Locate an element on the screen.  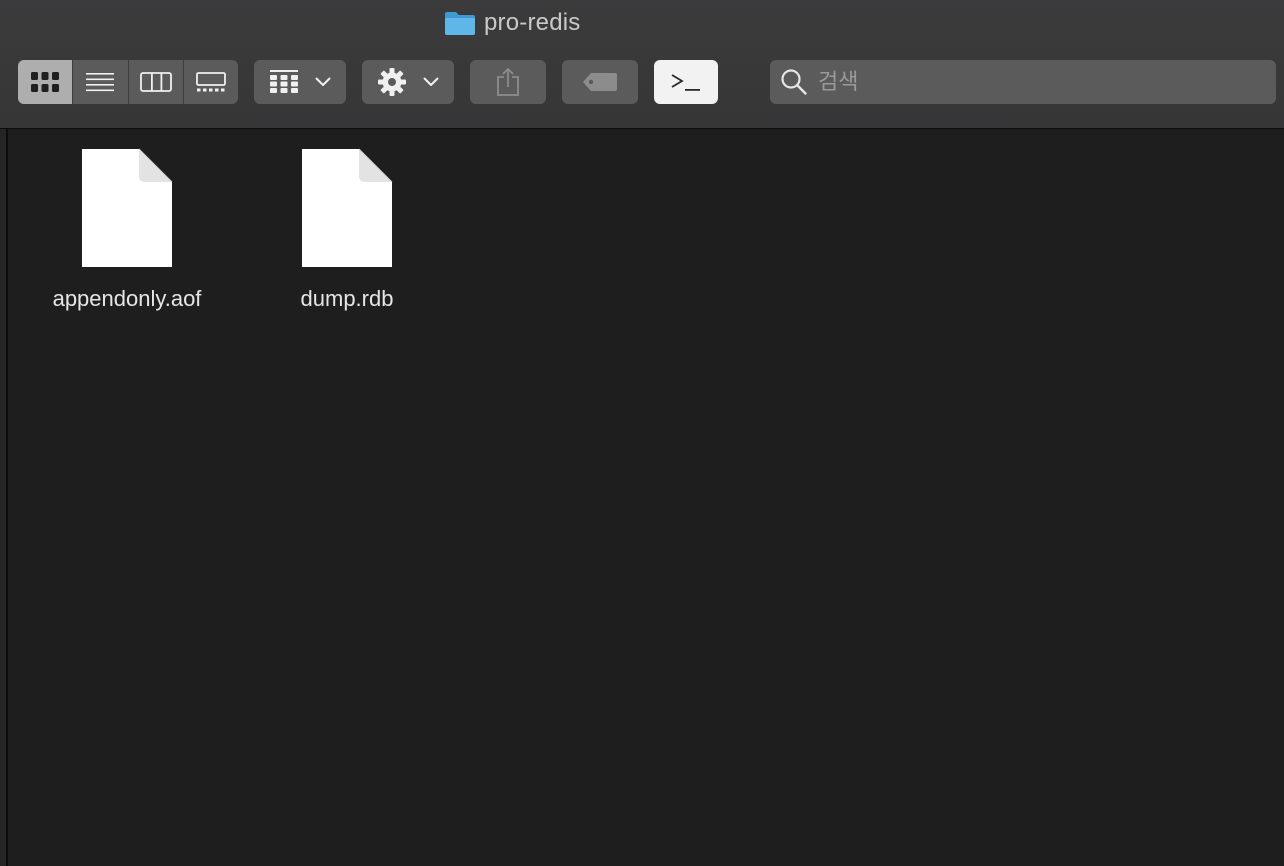
share-button is located at coordinates (508, 82).